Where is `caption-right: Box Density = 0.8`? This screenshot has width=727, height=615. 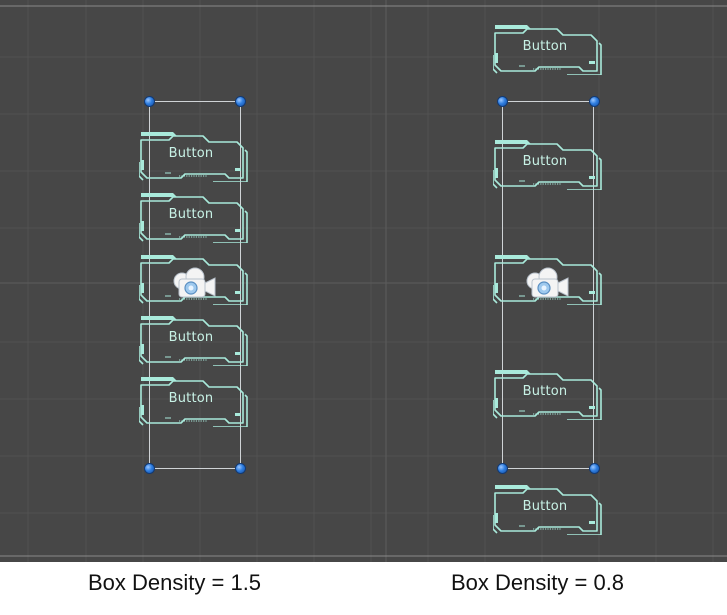
caption-right: Box Density = 0.8 is located at coordinates (538, 582).